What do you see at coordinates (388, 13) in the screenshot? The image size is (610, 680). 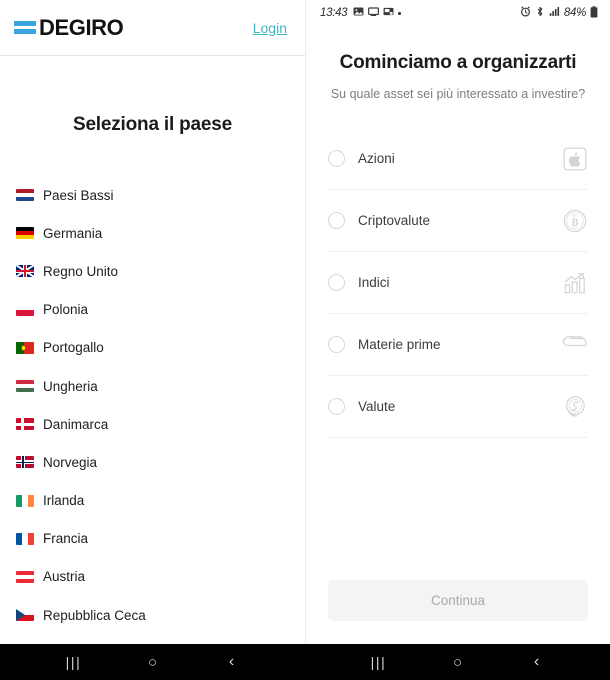 I see `gallery-icon` at bounding box center [388, 13].